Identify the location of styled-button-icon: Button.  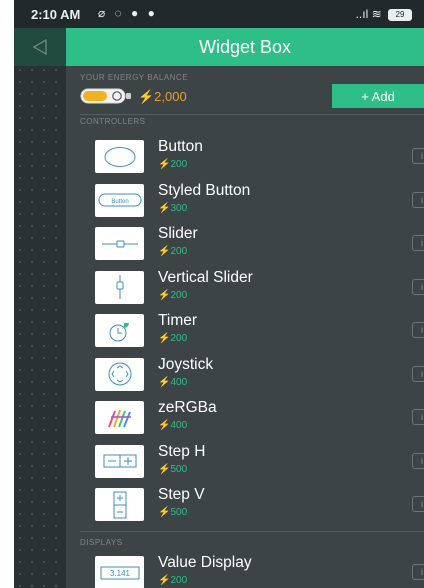
(119, 200).